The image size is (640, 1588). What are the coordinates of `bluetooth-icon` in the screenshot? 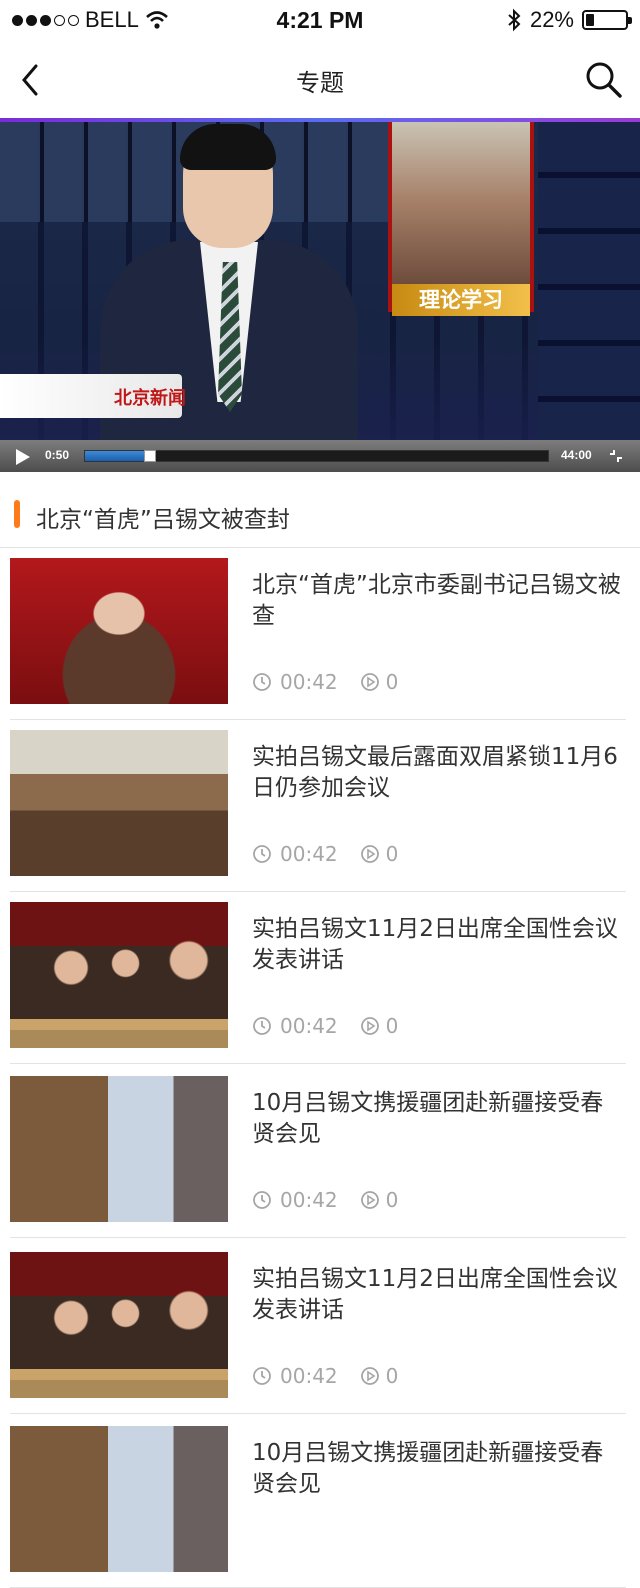 It's located at (514, 20).